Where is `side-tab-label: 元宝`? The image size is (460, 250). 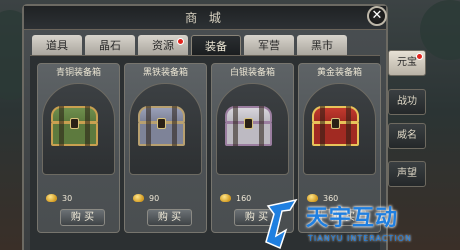
side-tab-label: 元宝 is located at coordinates (407, 62).